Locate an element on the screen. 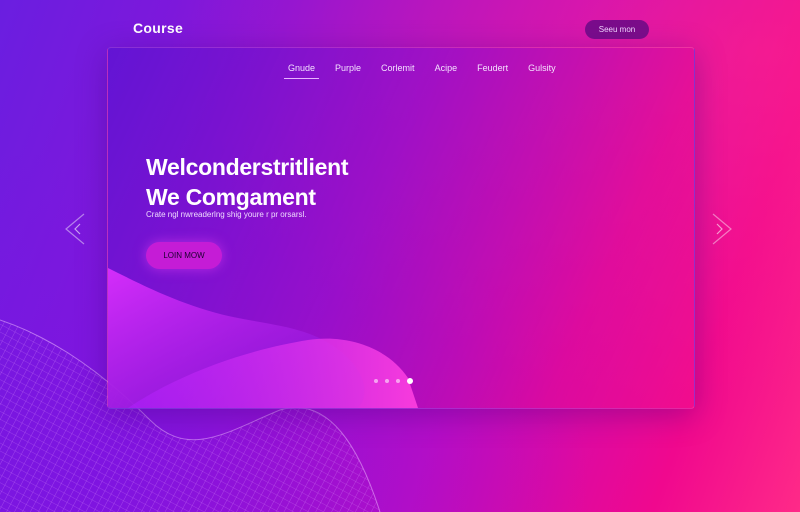  nav-item-gulsity: Gulsity is located at coordinates (542, 71).